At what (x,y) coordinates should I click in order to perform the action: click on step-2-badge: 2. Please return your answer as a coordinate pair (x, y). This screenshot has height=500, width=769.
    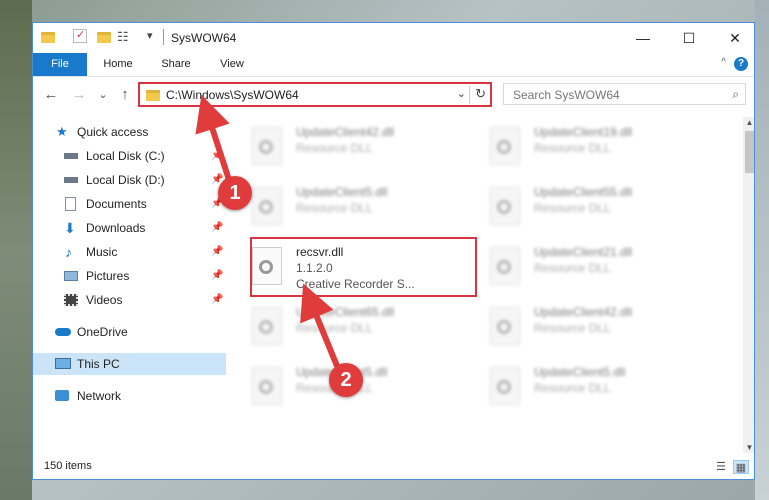
    Looking at the image, I should click on (346, 380).